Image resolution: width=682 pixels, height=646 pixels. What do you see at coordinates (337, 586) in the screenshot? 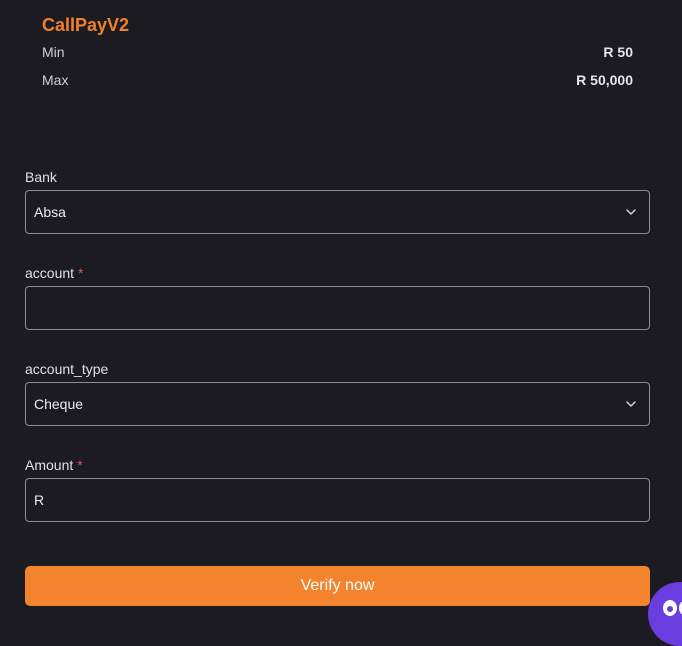
I see `verify-now-button: Verify now` at bounding box center [337, 586].